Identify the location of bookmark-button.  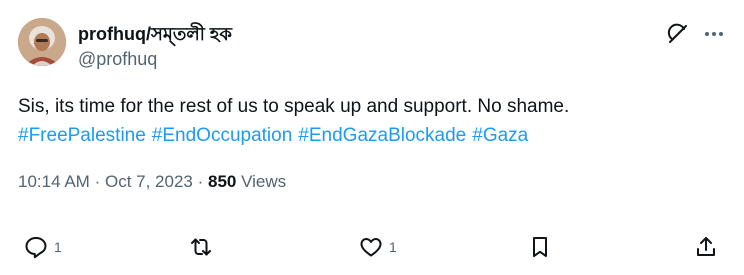
(540, 247).